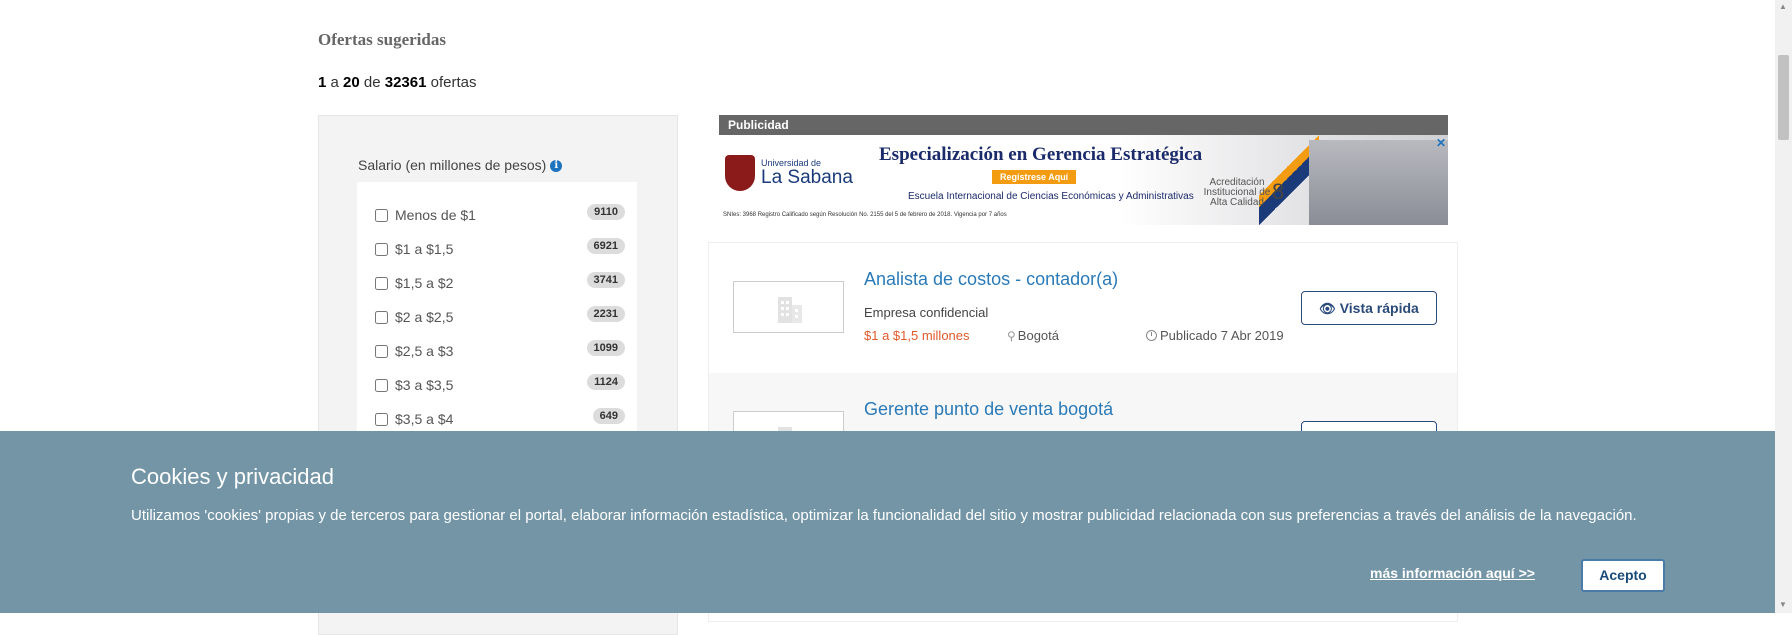  I want to click on salary: $1 a $1,5 millones, so click(917, 335).